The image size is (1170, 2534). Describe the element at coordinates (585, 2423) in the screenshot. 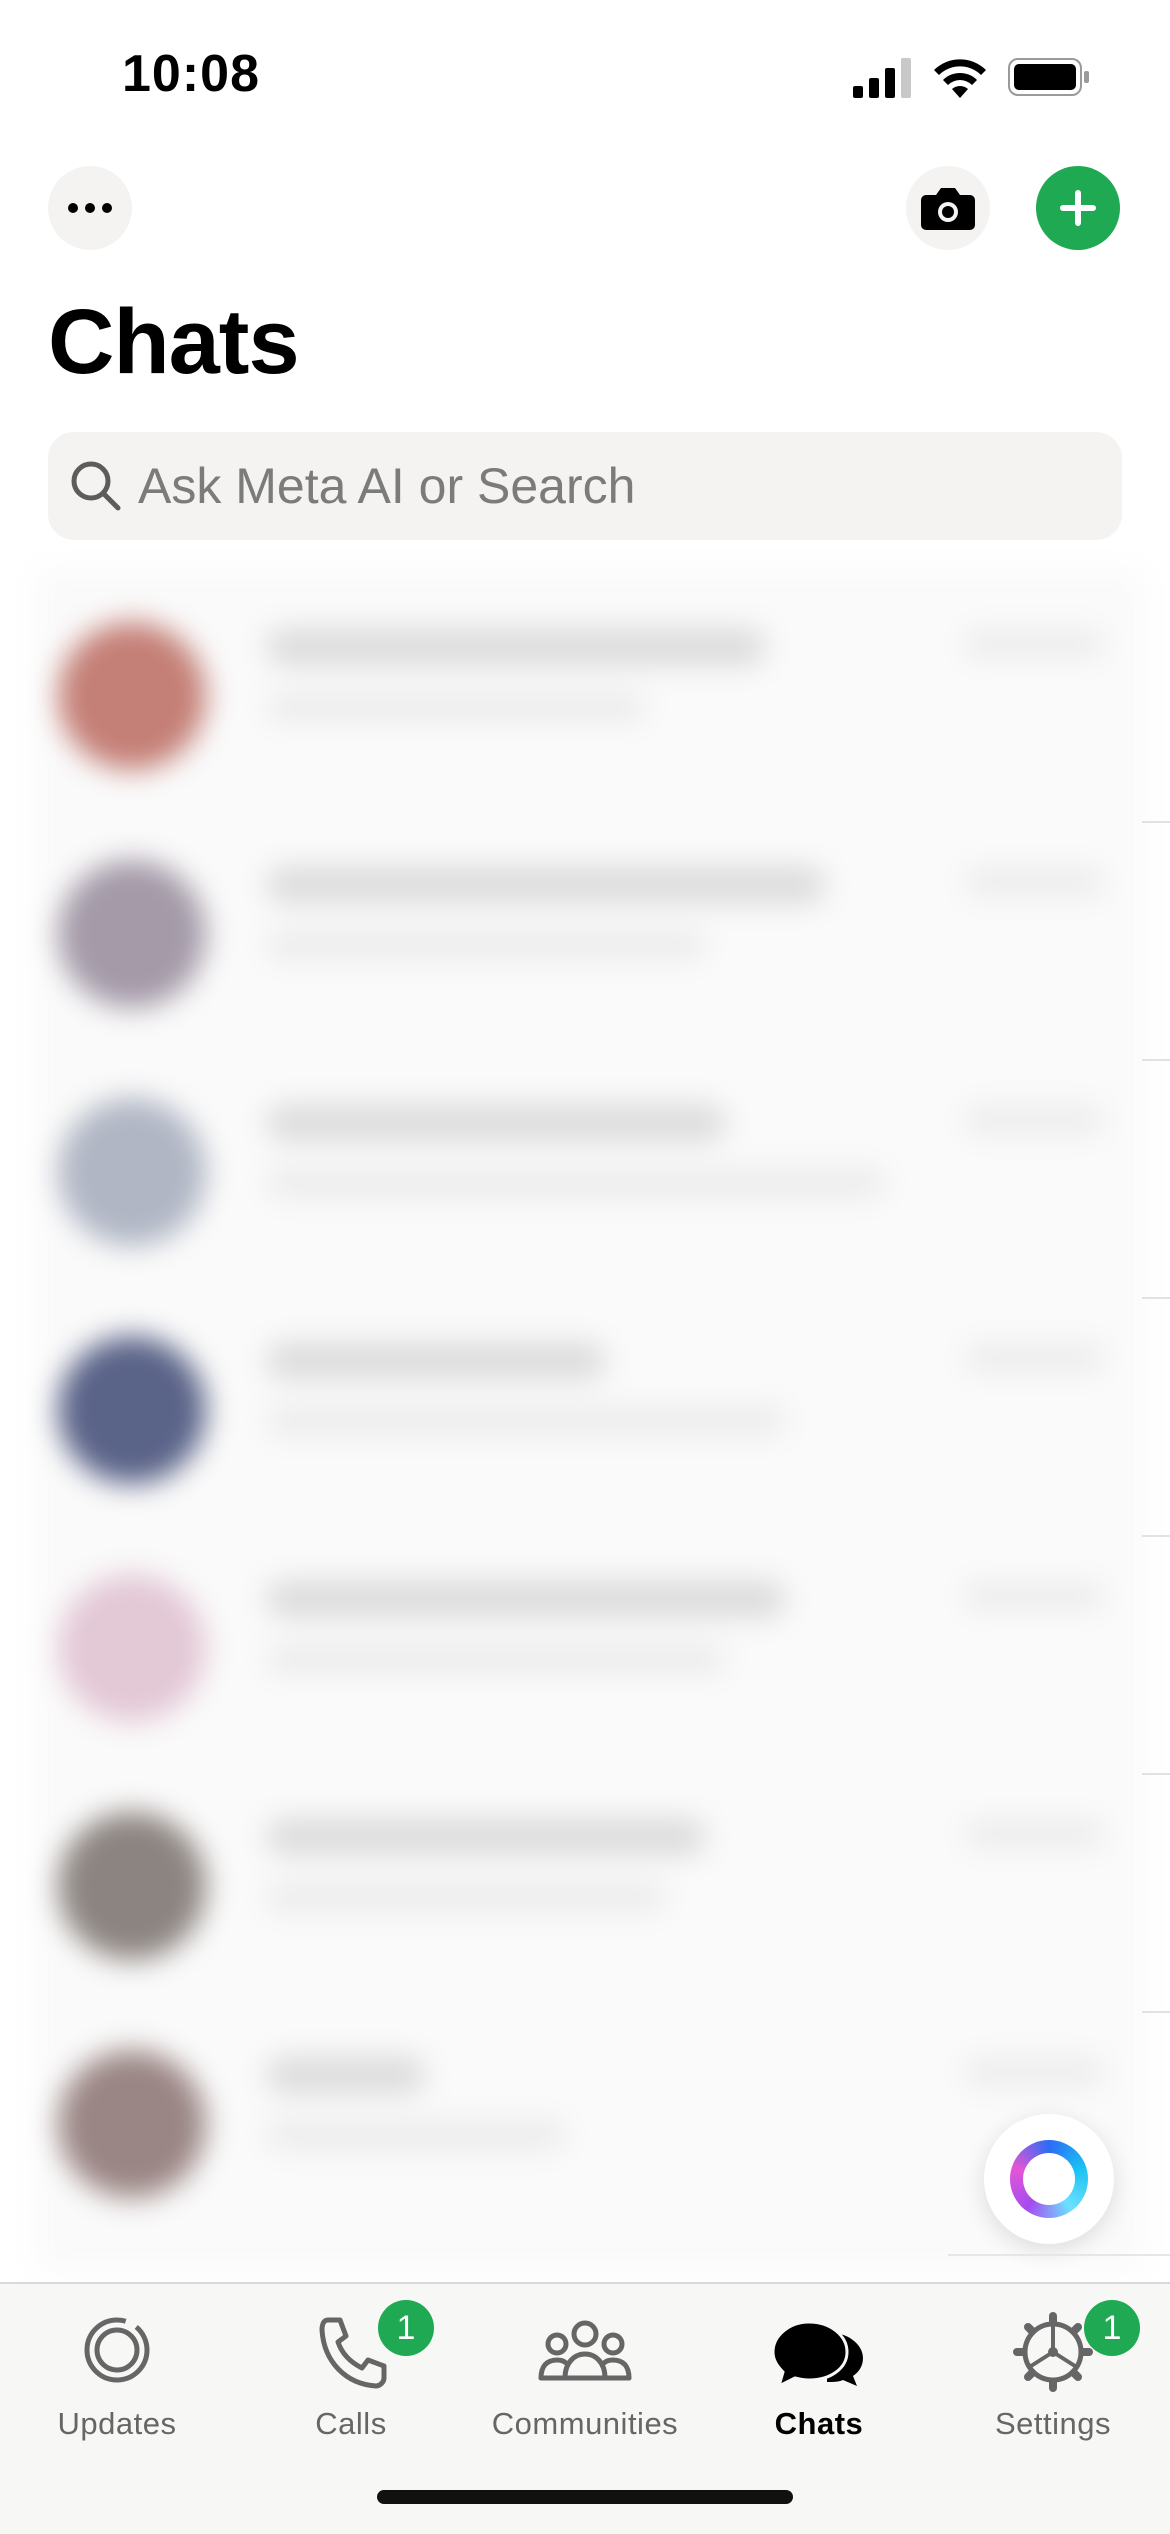

I see `tab-label: Communities` at that location.